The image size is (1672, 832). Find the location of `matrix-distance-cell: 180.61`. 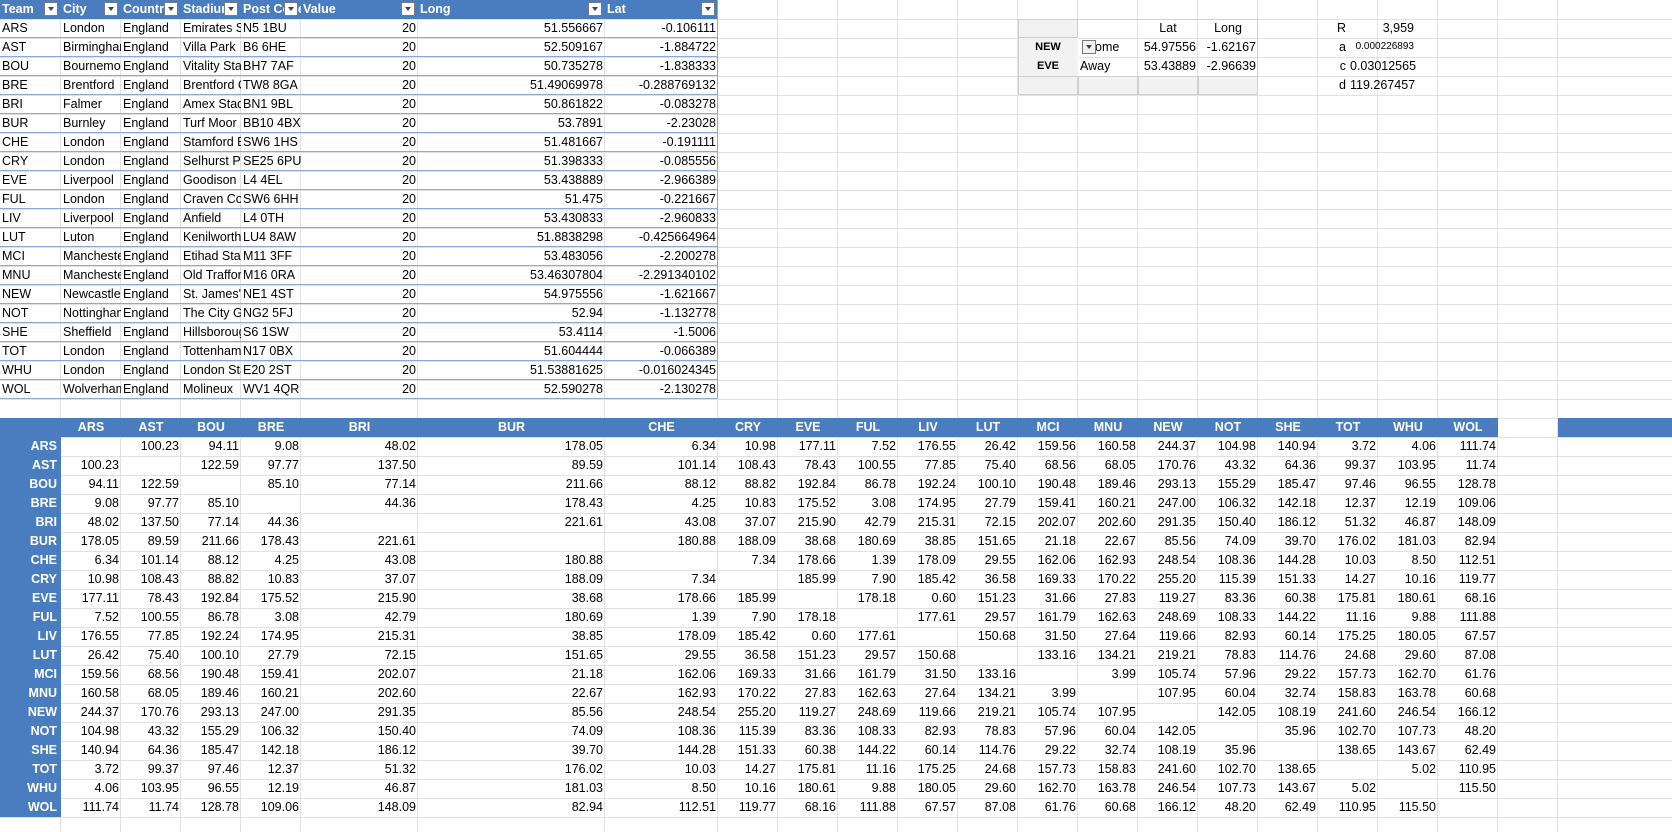

matrix-distance-cell: 180.61 is located at coordinates (1408, 598).